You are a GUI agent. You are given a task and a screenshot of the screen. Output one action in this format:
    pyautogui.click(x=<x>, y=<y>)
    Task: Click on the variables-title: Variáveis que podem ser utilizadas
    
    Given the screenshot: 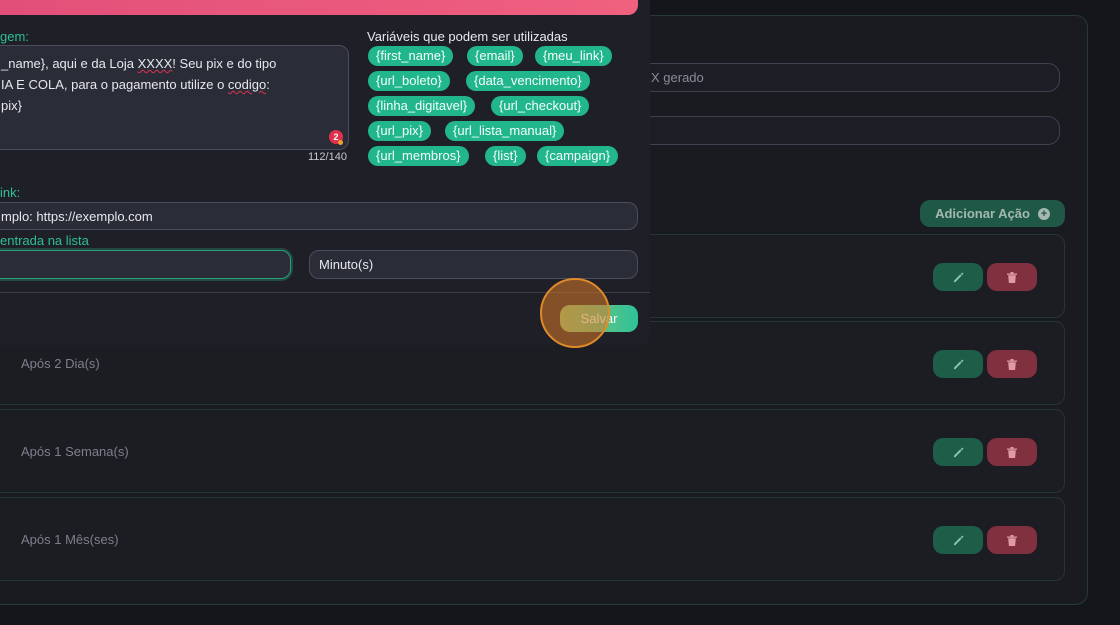 What is the action you would take?
    pyautogui.click(x=467, y=36)
    